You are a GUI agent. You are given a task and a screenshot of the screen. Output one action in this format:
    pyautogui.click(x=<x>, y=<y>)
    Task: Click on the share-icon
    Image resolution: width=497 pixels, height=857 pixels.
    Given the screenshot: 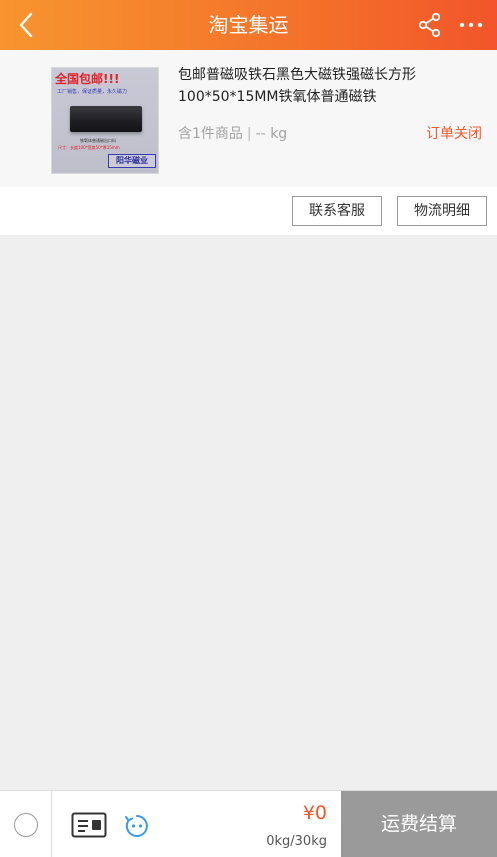 What is the action you would take?
    pyautogui.click(x=429, y=25)
    